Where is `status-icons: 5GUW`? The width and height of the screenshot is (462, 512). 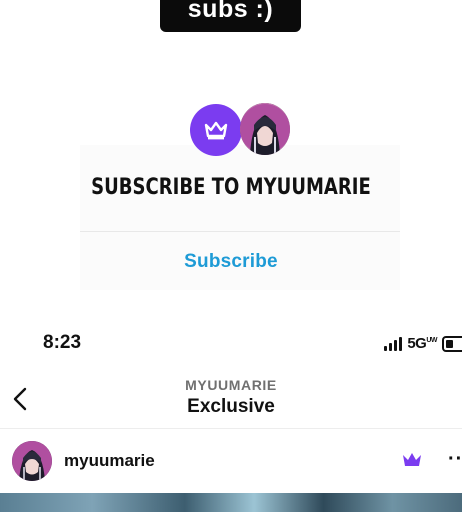 status-icons: 5GUW is located at coordinates (423, 343).